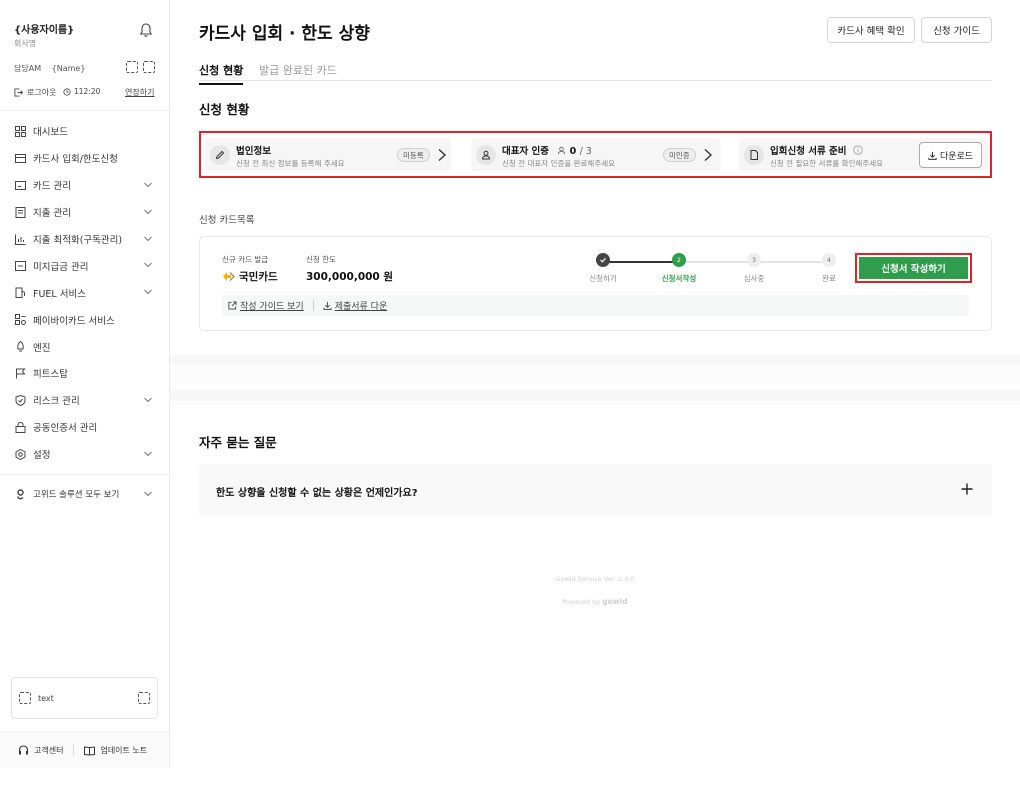 This screenshot has width=1020, height=790. I want to click on step-title: 입회신청 서류 준비, so click(808, 151).